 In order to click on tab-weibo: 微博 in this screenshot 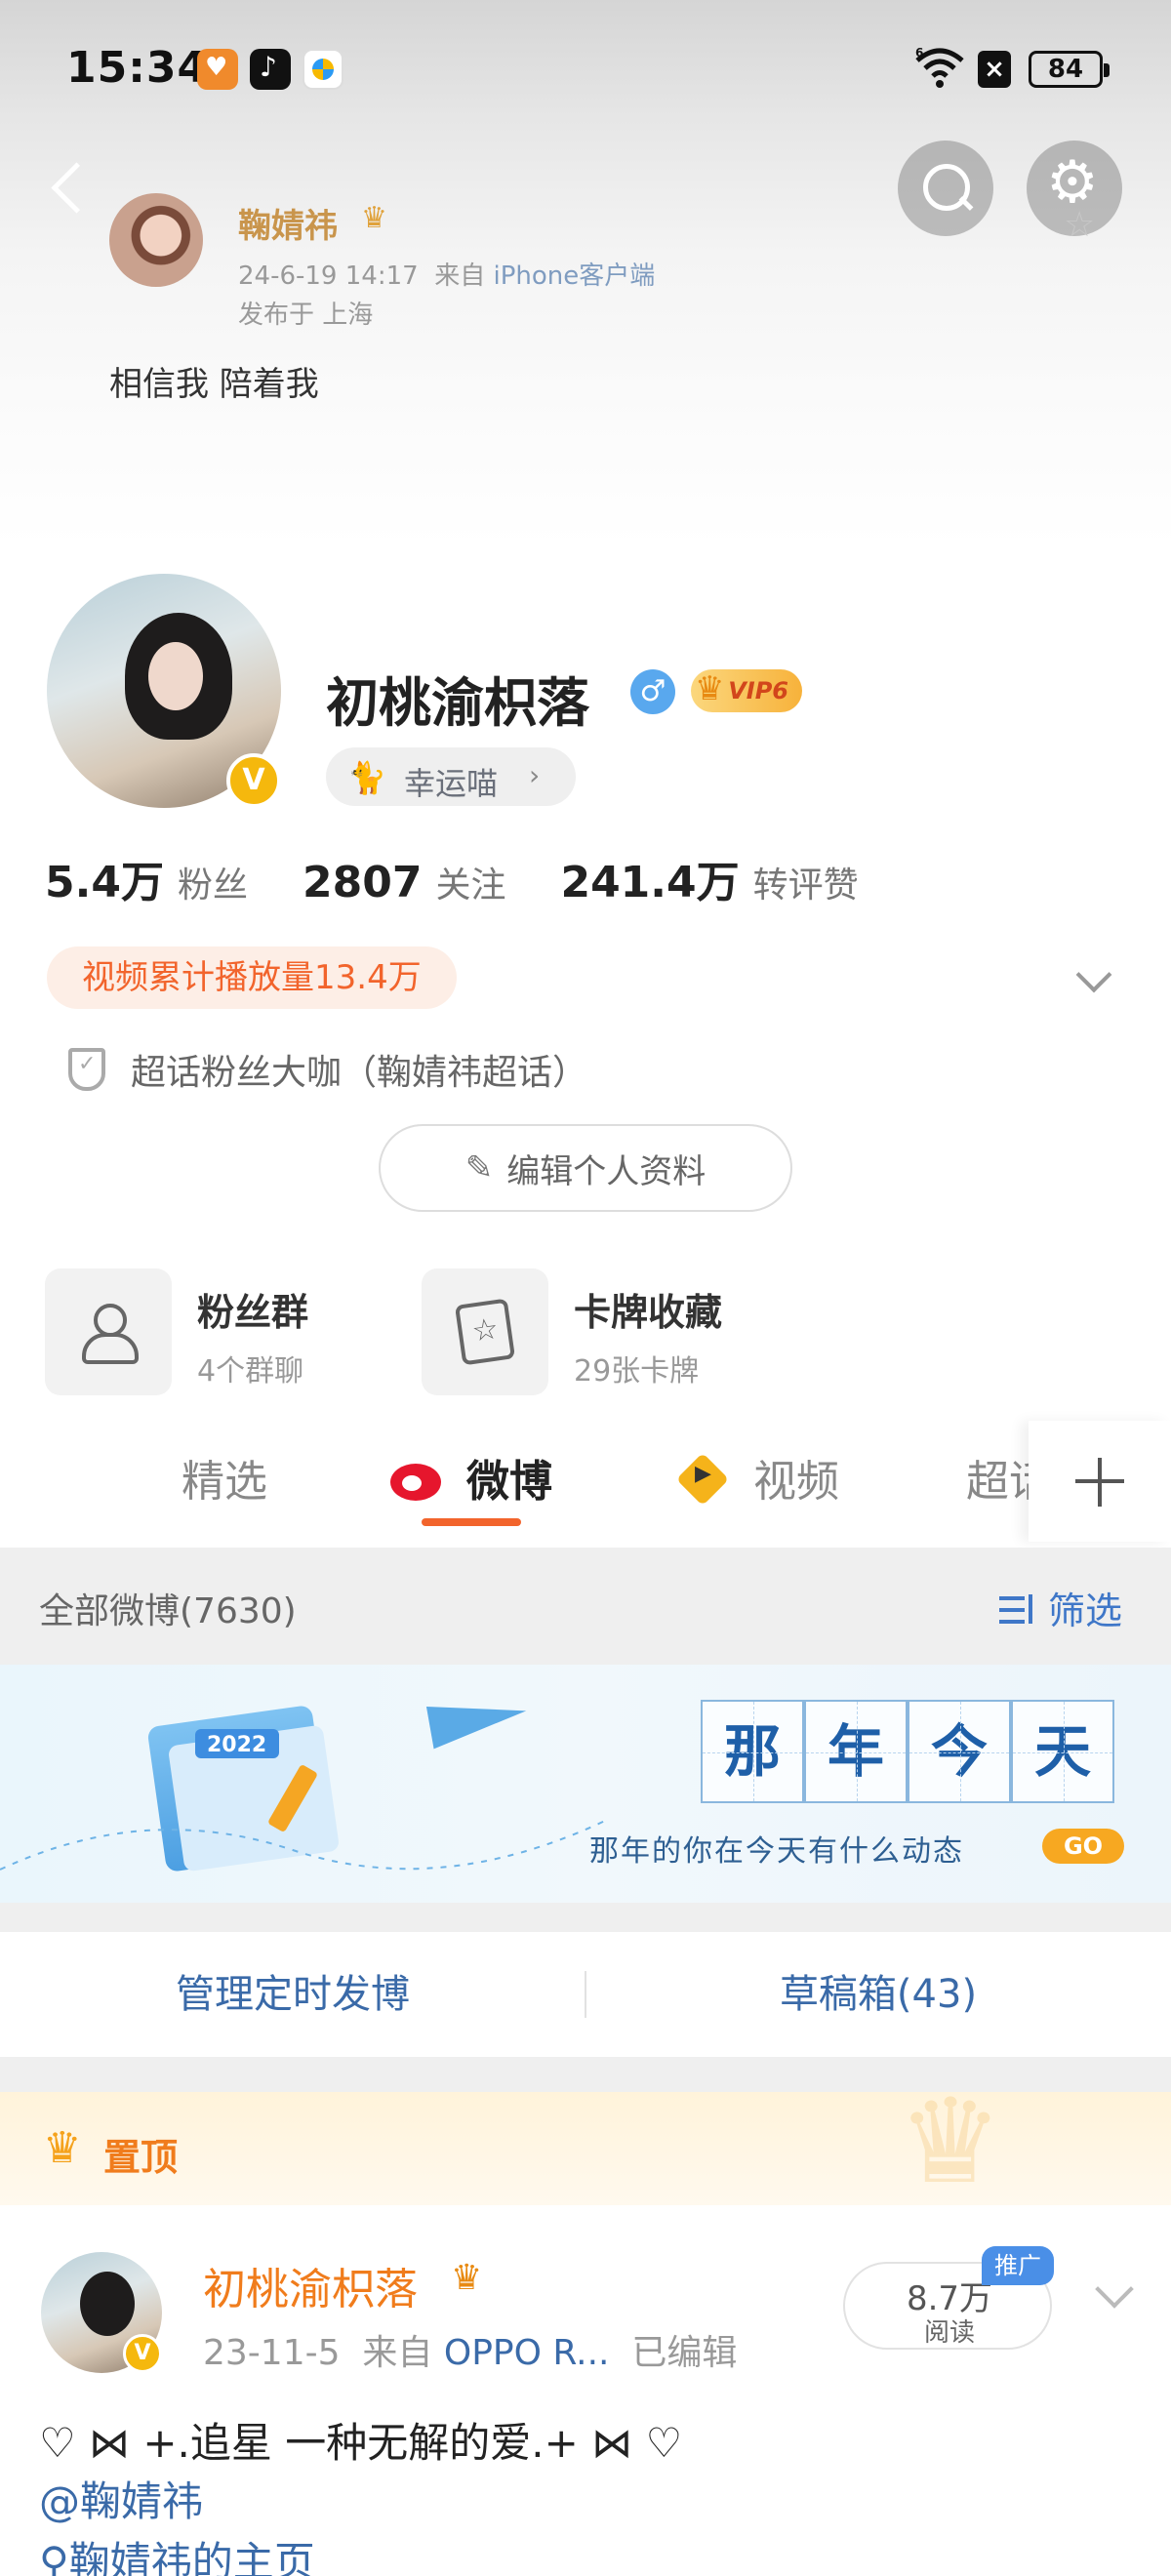, I will do `click(470, 1477)`.